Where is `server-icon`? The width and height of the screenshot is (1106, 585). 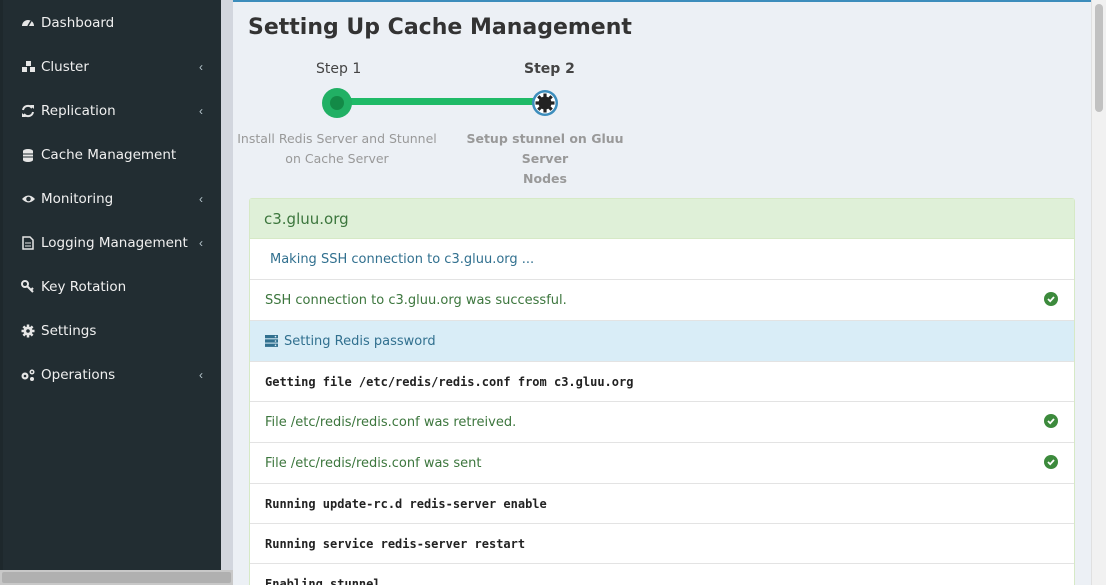
server-icon is located at coordinates (271, 341).